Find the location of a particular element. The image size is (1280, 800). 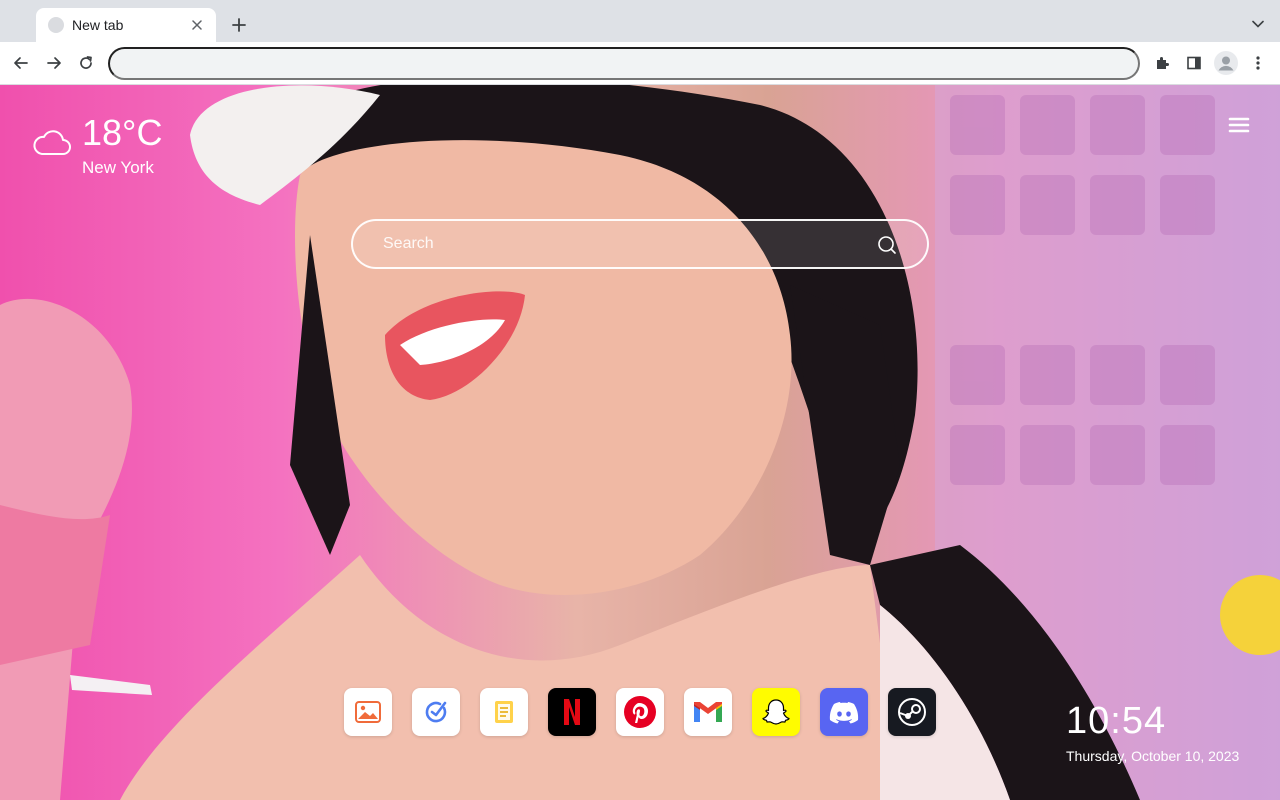

clock-widget: 10:54 Thursday, October 10, 2023 is located at coordinates (1152, 732).